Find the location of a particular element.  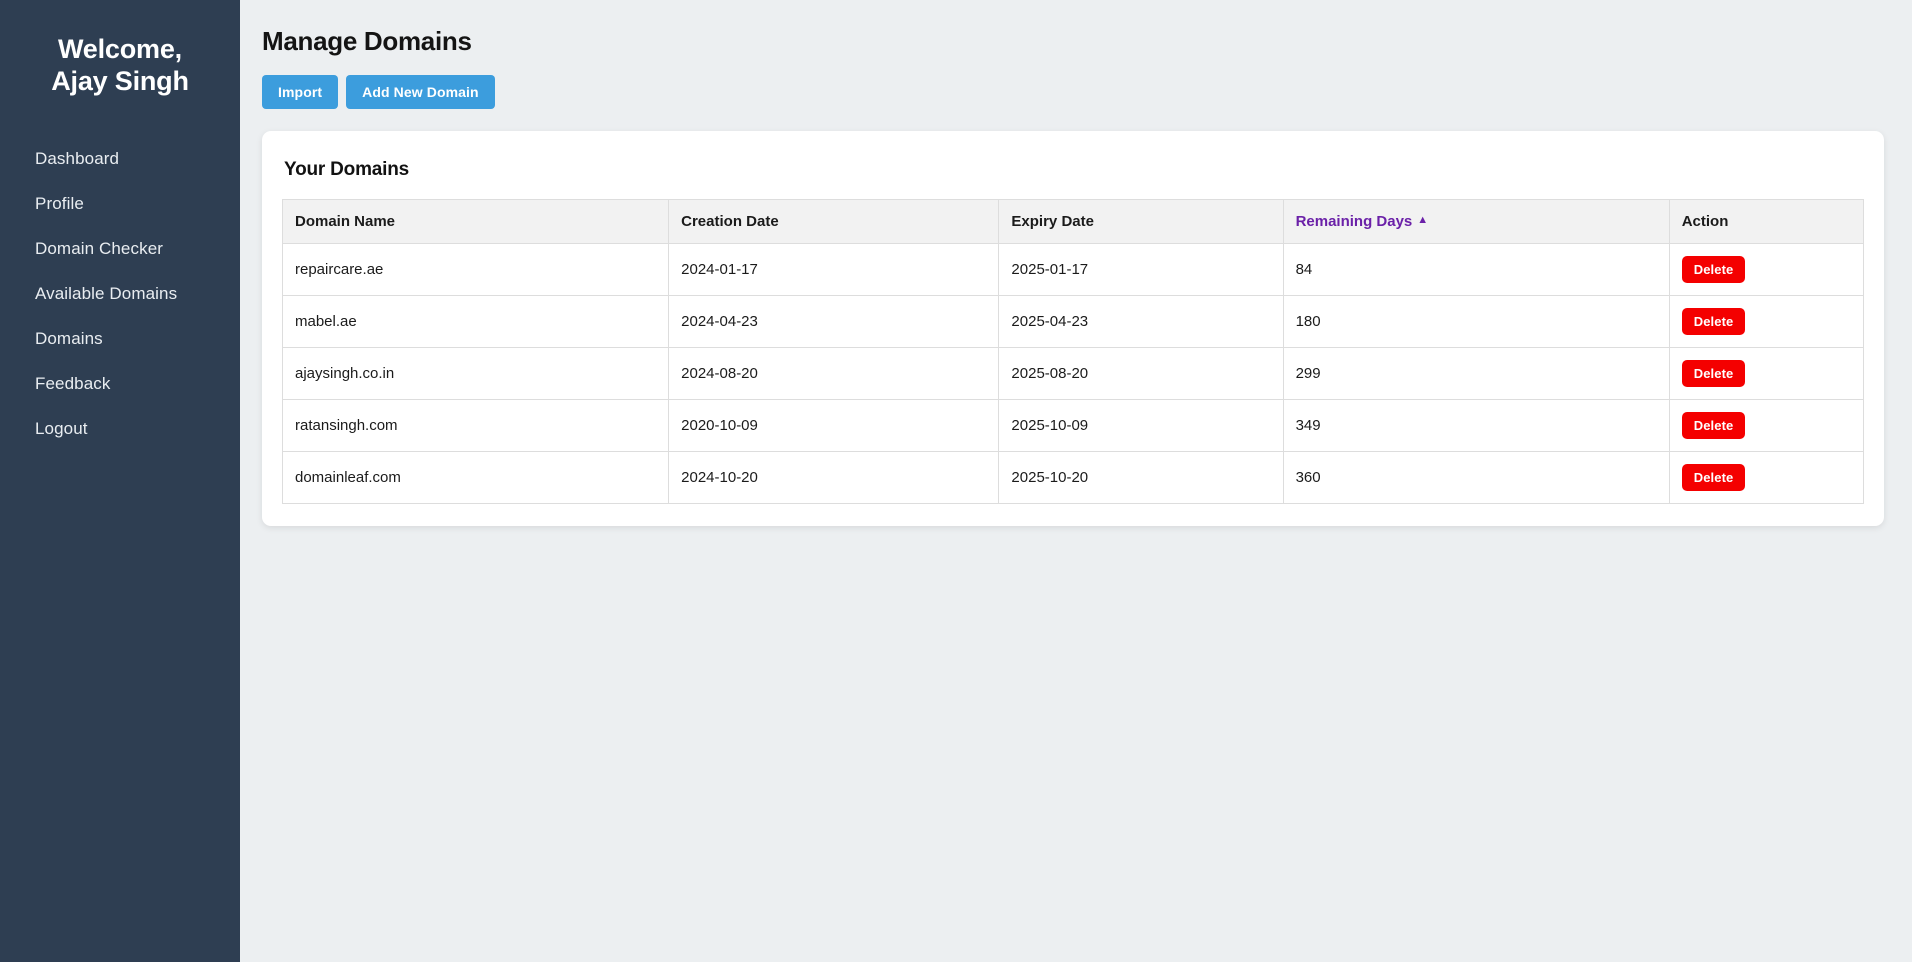

cell-domain-name: repaircare.ae is located at coordinates (475, 269).